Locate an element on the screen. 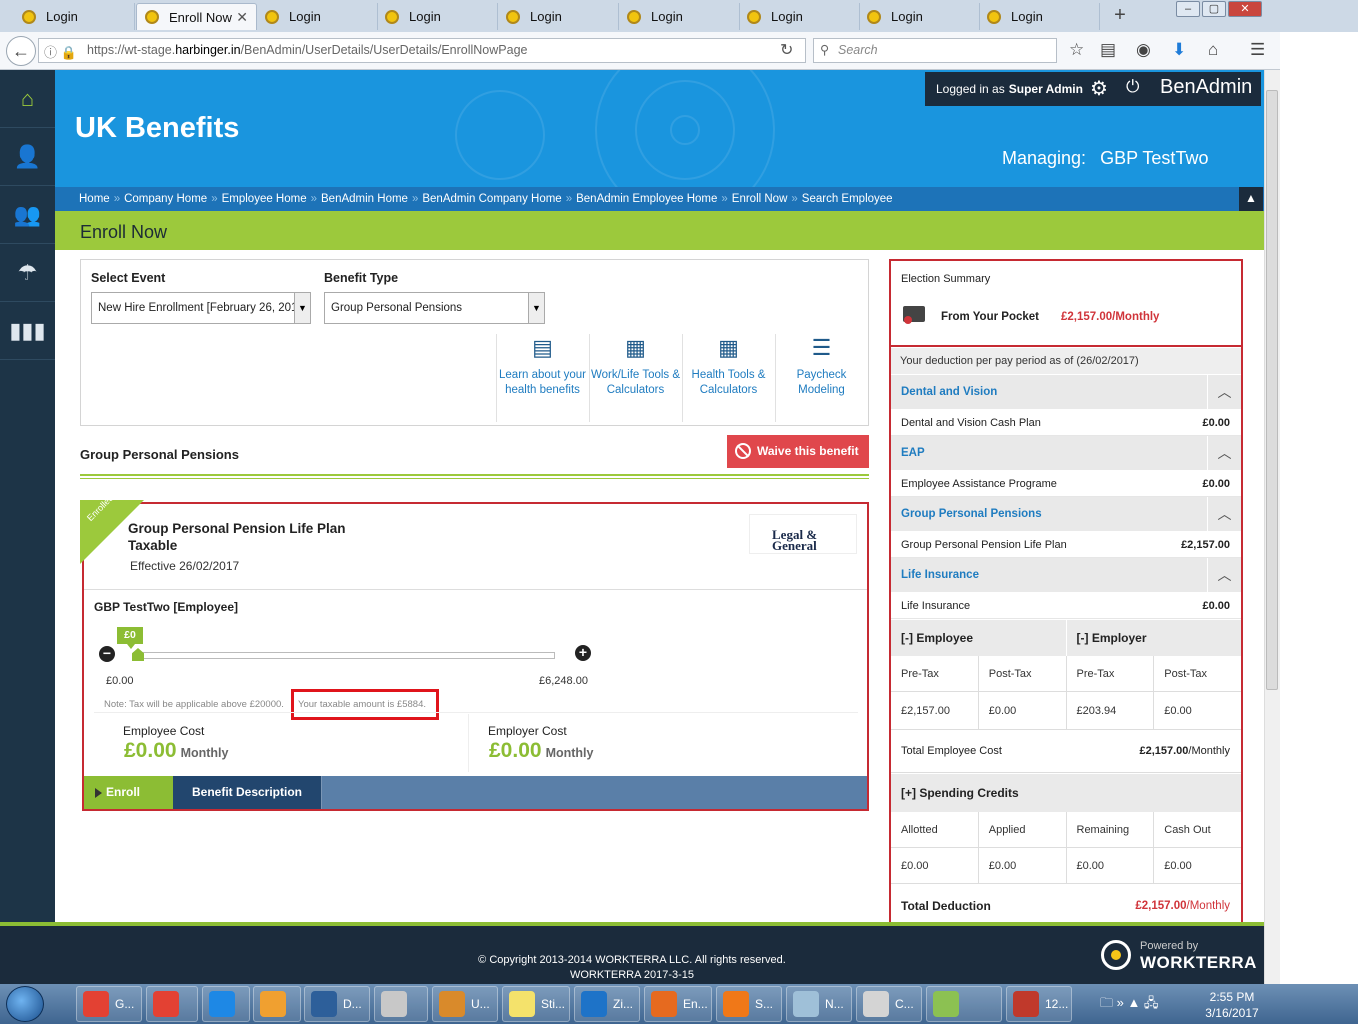 This screenshot has width=1358, height=1024. breadcrumb-link: BenAdmin Home is located at coordinates (364, 199).